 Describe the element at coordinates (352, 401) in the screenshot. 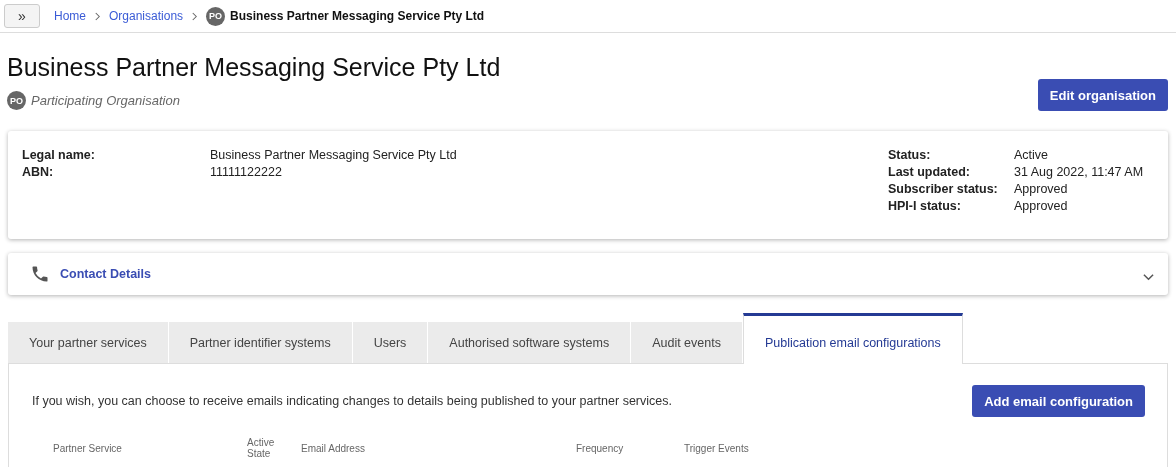

I see `intro-text: If you wish, you can choose to receive emails indicating changes to details being published to your partner services.` at that location.